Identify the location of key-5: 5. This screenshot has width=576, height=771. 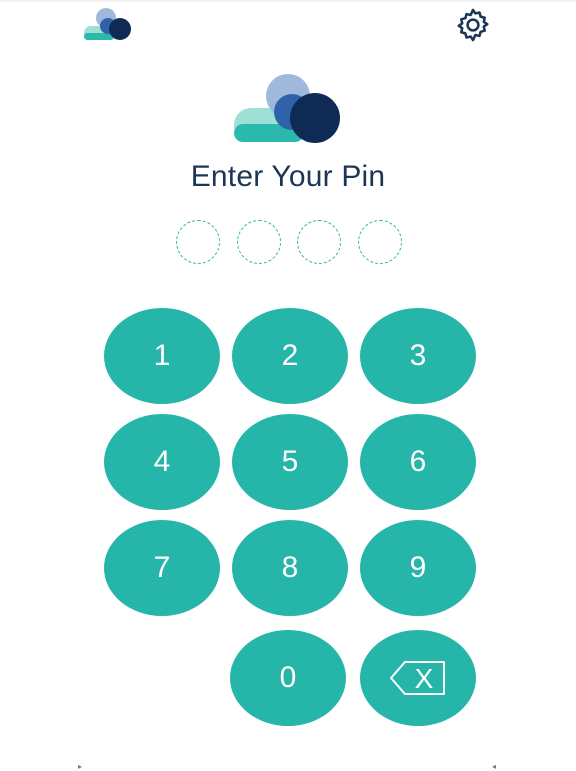
(290, 462).